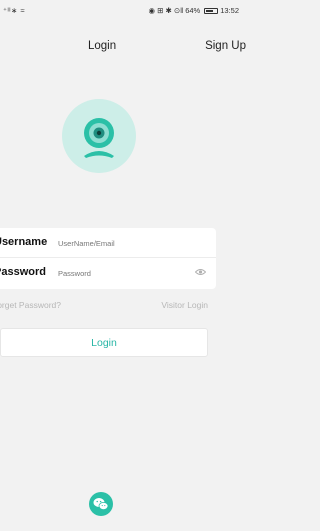 Image resolution: width=320 pixels, height=531 pixels. I want to click on links-row: Forget Password? Visitor Login, so click(125, 307).